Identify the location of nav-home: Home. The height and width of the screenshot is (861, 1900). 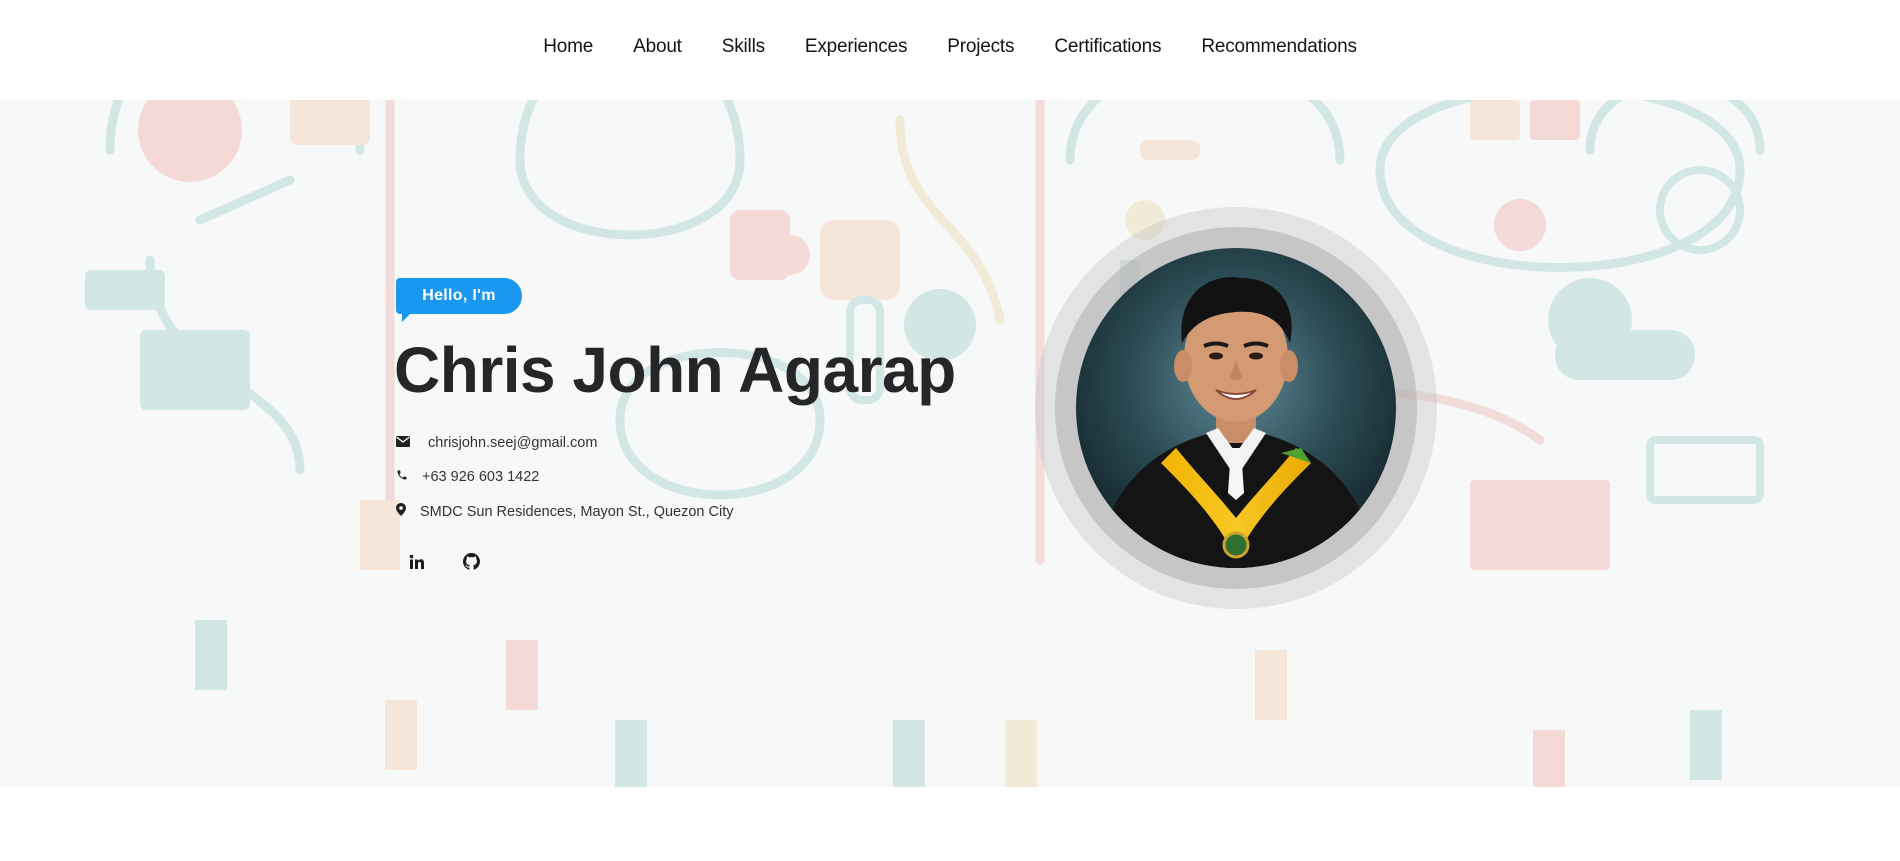
(568, 46).